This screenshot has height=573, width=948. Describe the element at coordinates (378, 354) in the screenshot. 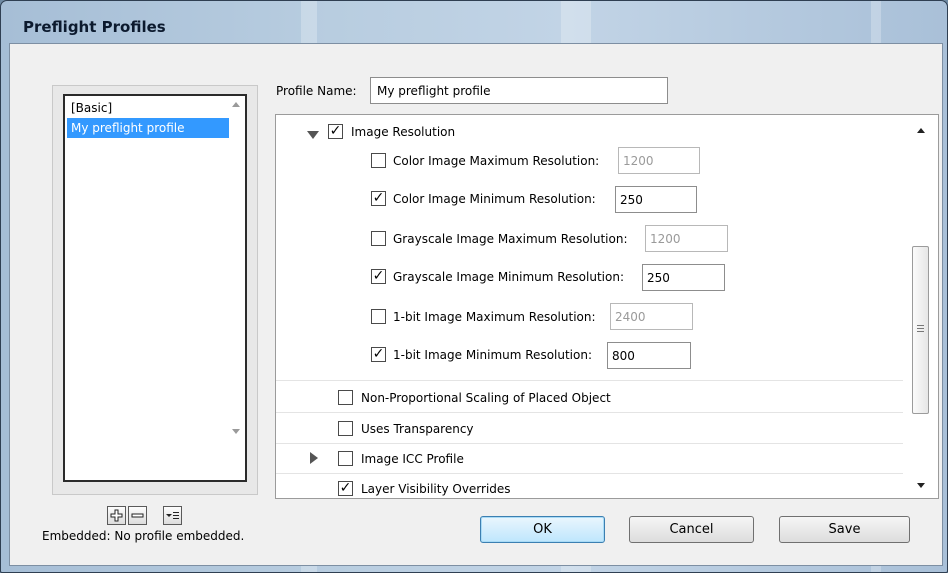

I see `onebit-min-resolution-checkbox: ✓` at that location.